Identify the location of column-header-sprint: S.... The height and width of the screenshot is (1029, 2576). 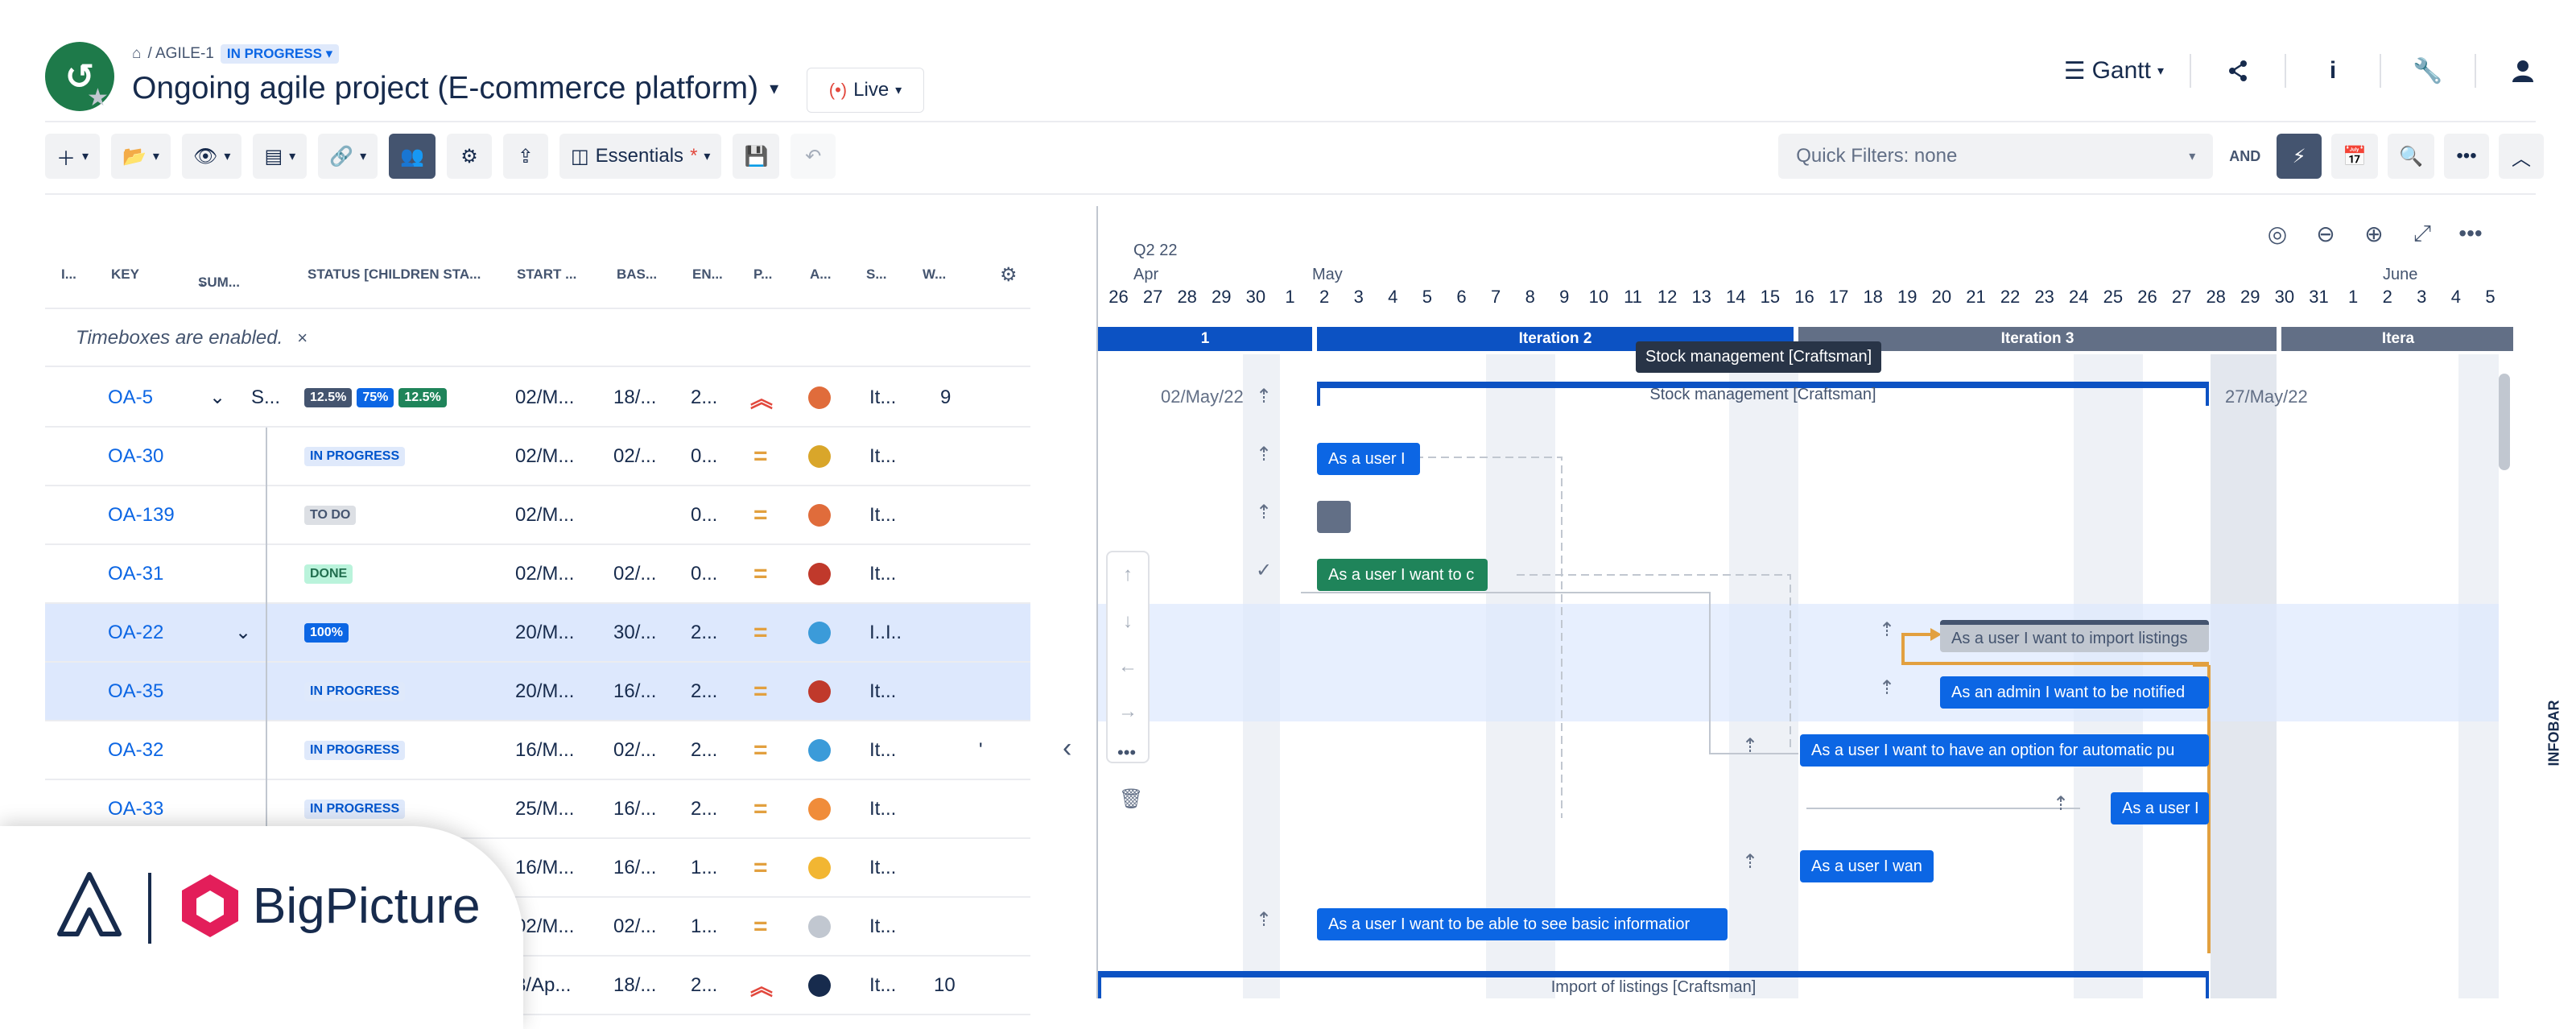
(876, 275).